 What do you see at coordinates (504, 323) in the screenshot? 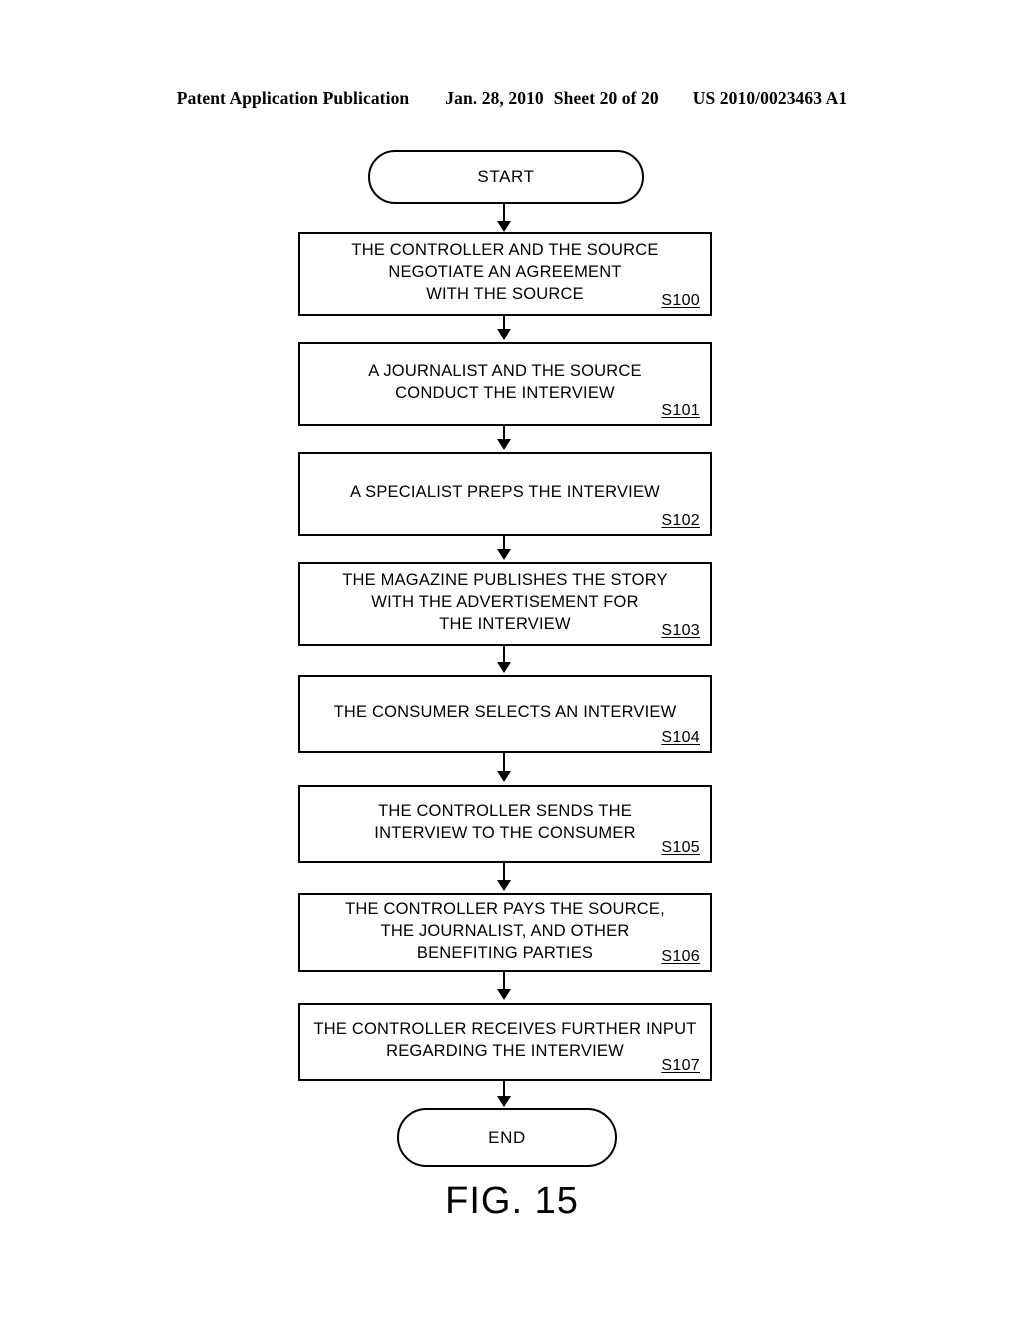
I see `flow-connector-s100-to-s101` at bounding box center [504, 323].